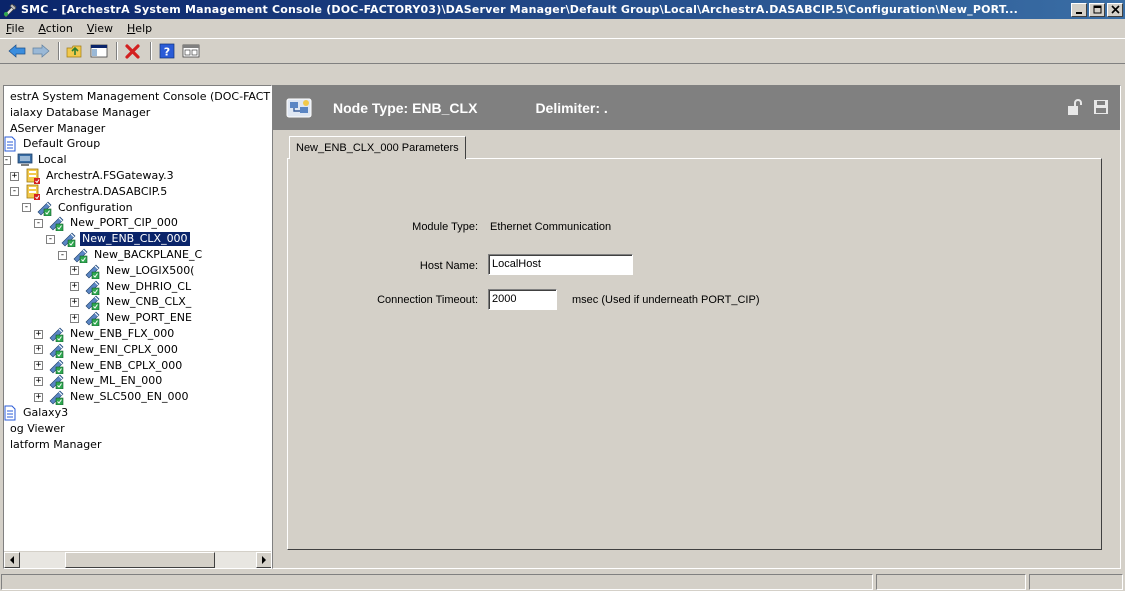  I want to click on tree-item-label: New_ENB_CLX_000, so click(135, 239).